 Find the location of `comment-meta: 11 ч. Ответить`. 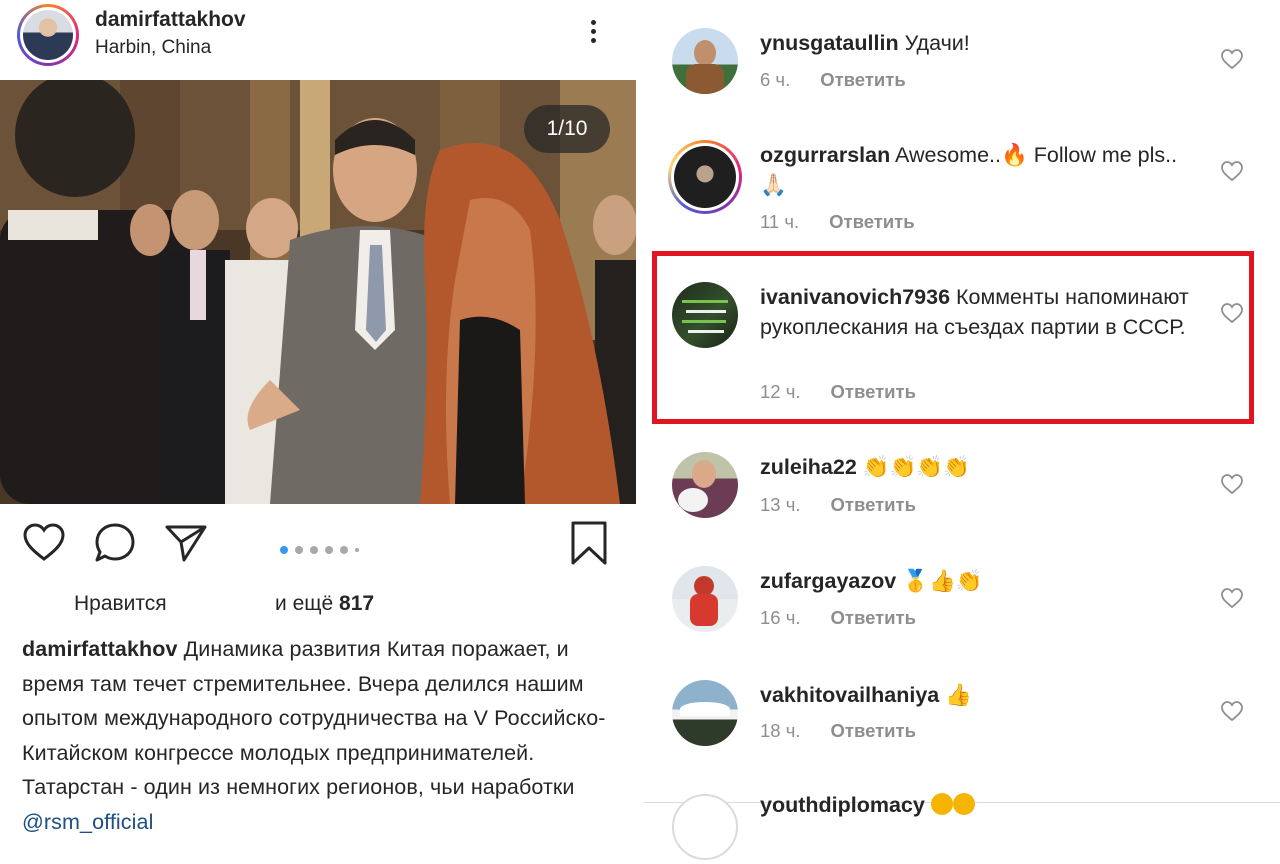

comment-meta: 11 ч. Ответить is located at coordinates (837, 222).